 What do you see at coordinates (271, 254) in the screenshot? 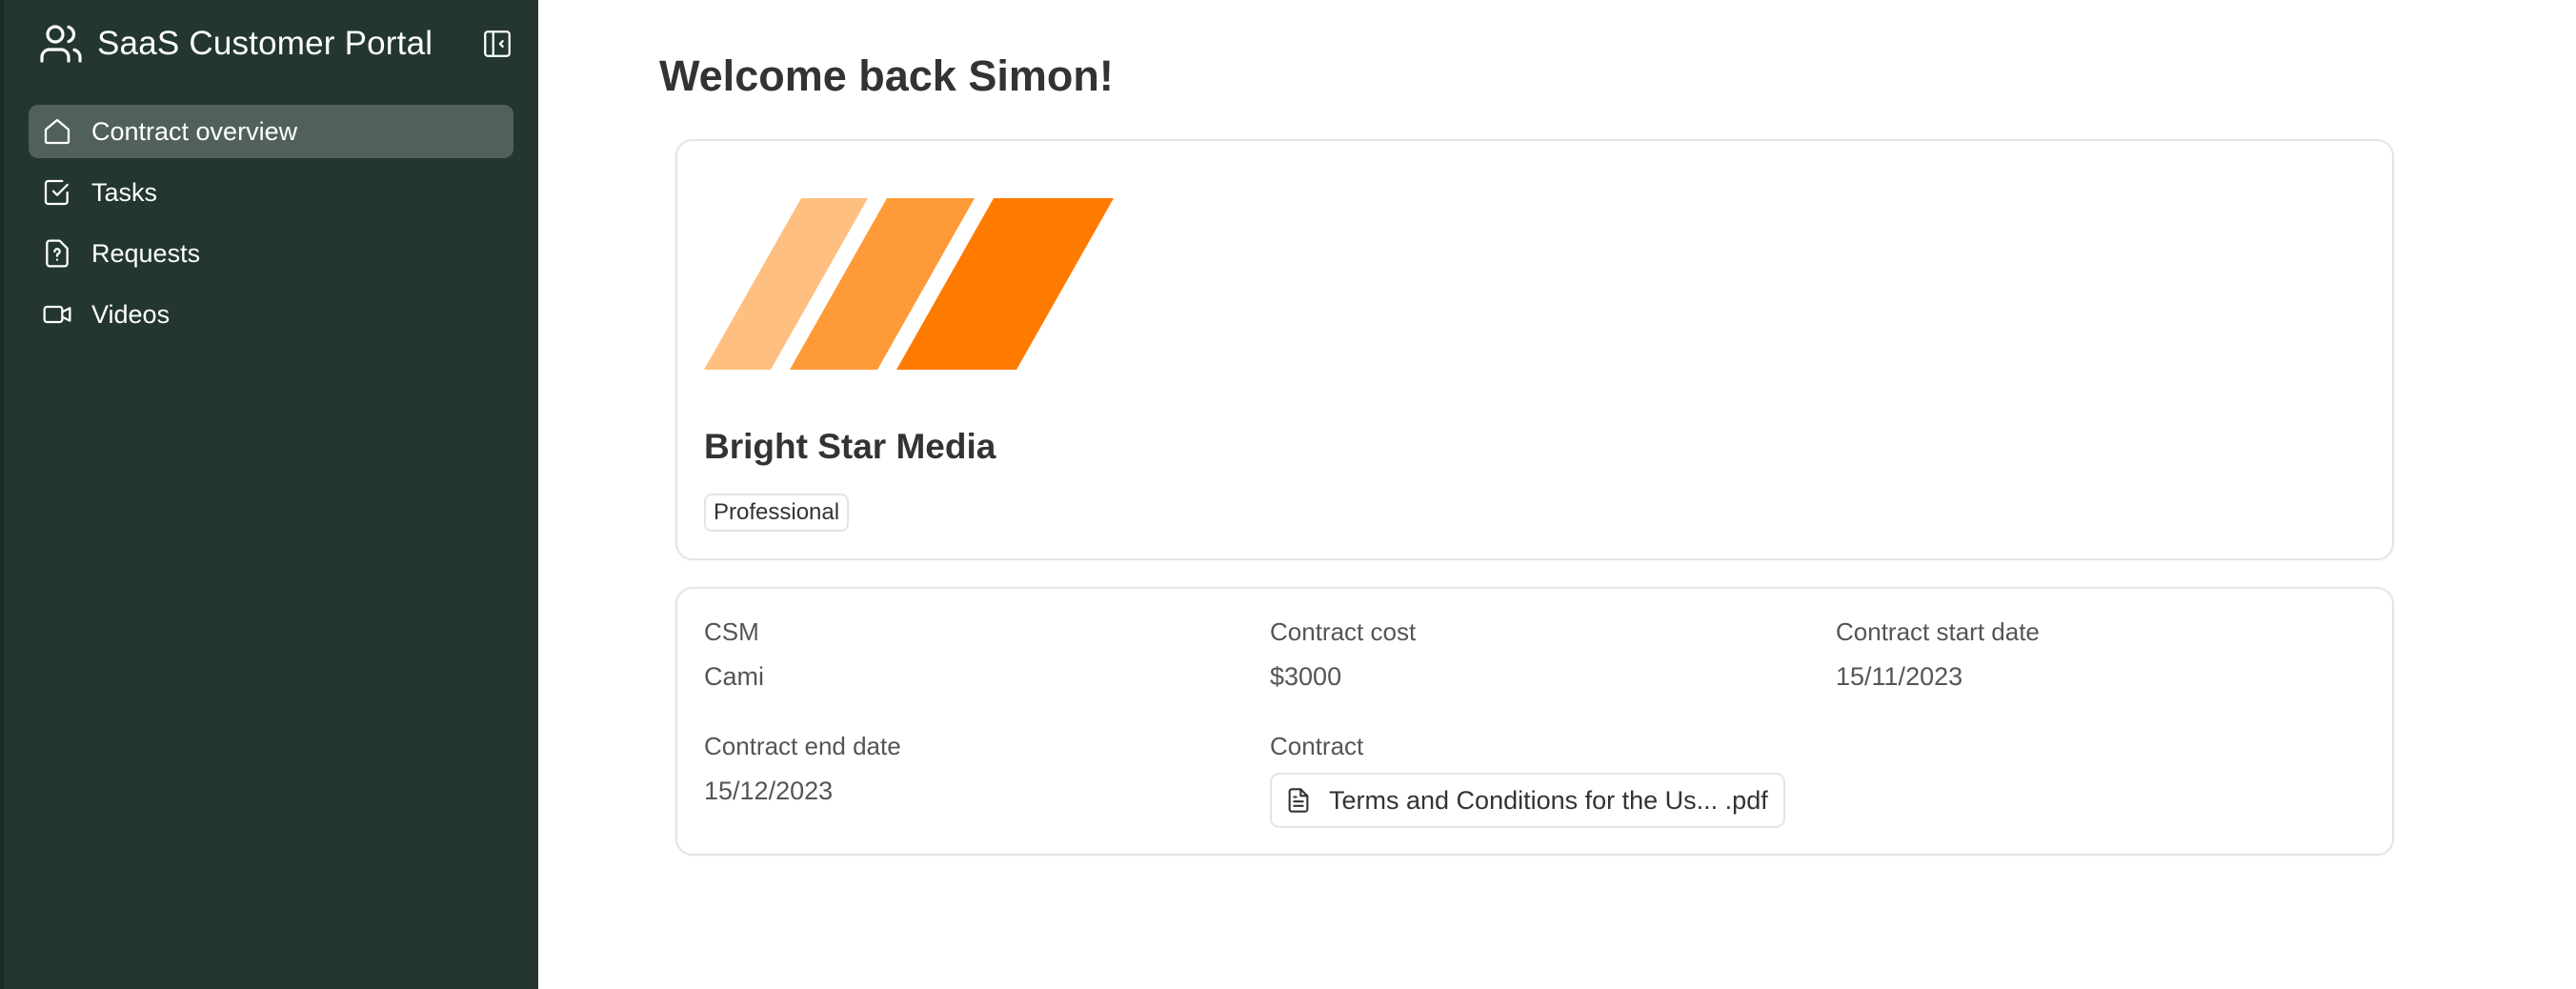
I see `sidebar-item-requests: Requests` at bounding box center [271, 254].